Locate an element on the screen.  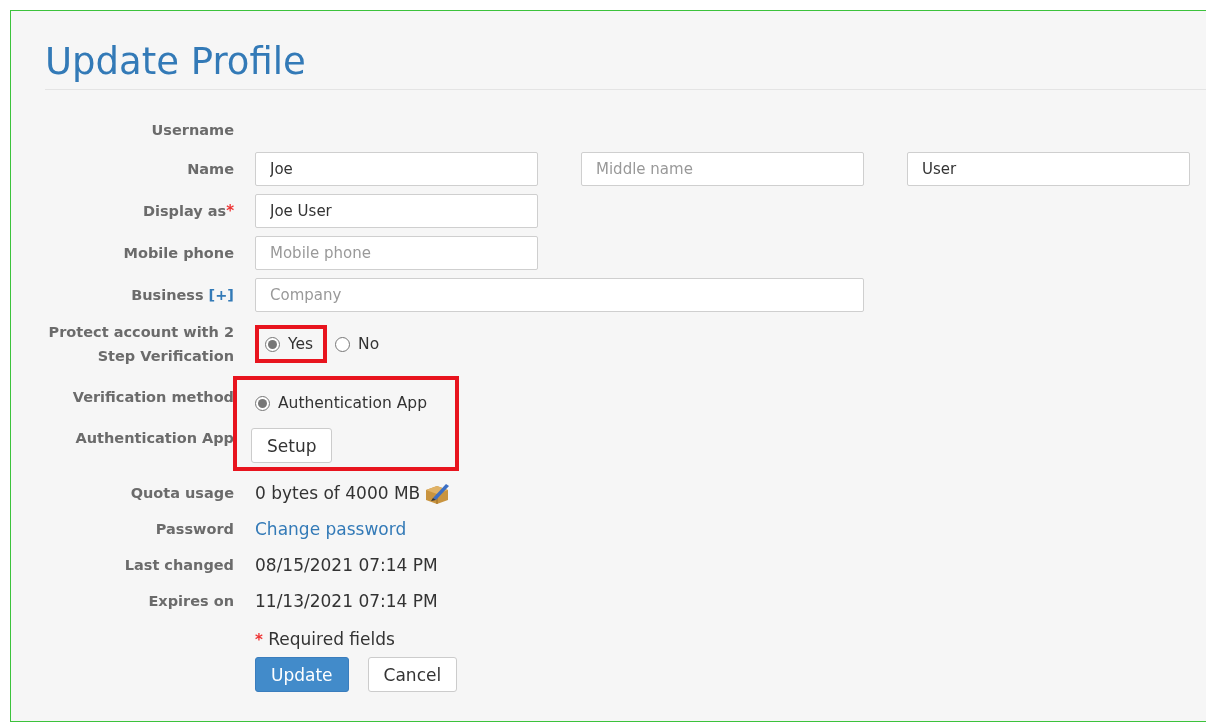
field-label: Expires on is located at coordinates (191, 601).